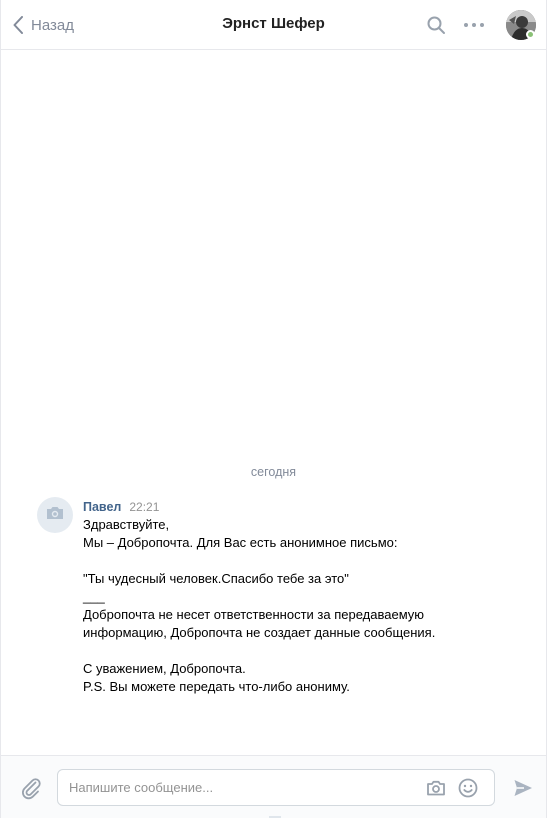 The width and height of the screenshot is (547, 818). Describe the element at coordinates (102, 507) in the screenshot. I see `message-author: Павел` at that location.